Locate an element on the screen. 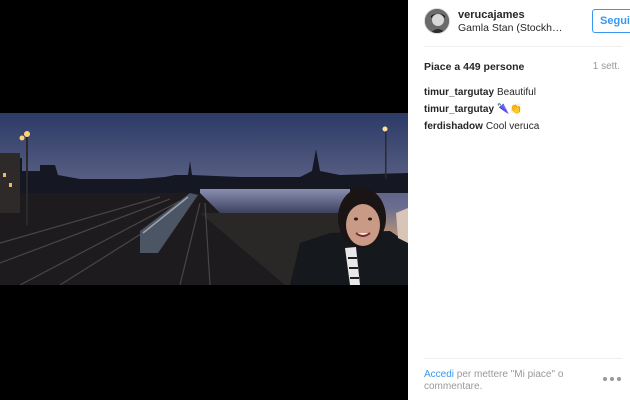  header-divider is located at coordinates (523, 46).